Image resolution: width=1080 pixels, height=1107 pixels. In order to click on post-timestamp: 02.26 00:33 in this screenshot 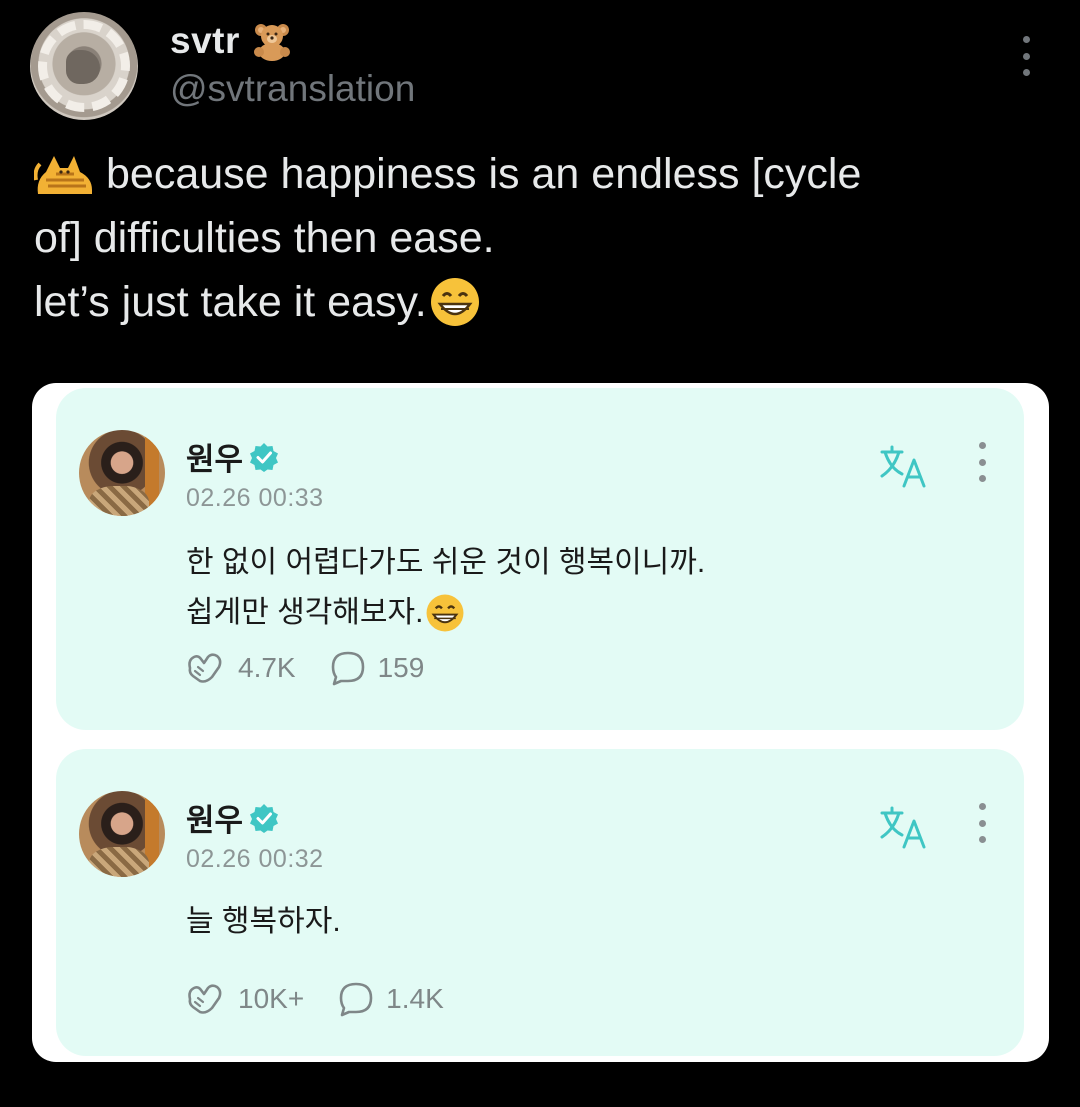, I will do `click(255, 498)`.